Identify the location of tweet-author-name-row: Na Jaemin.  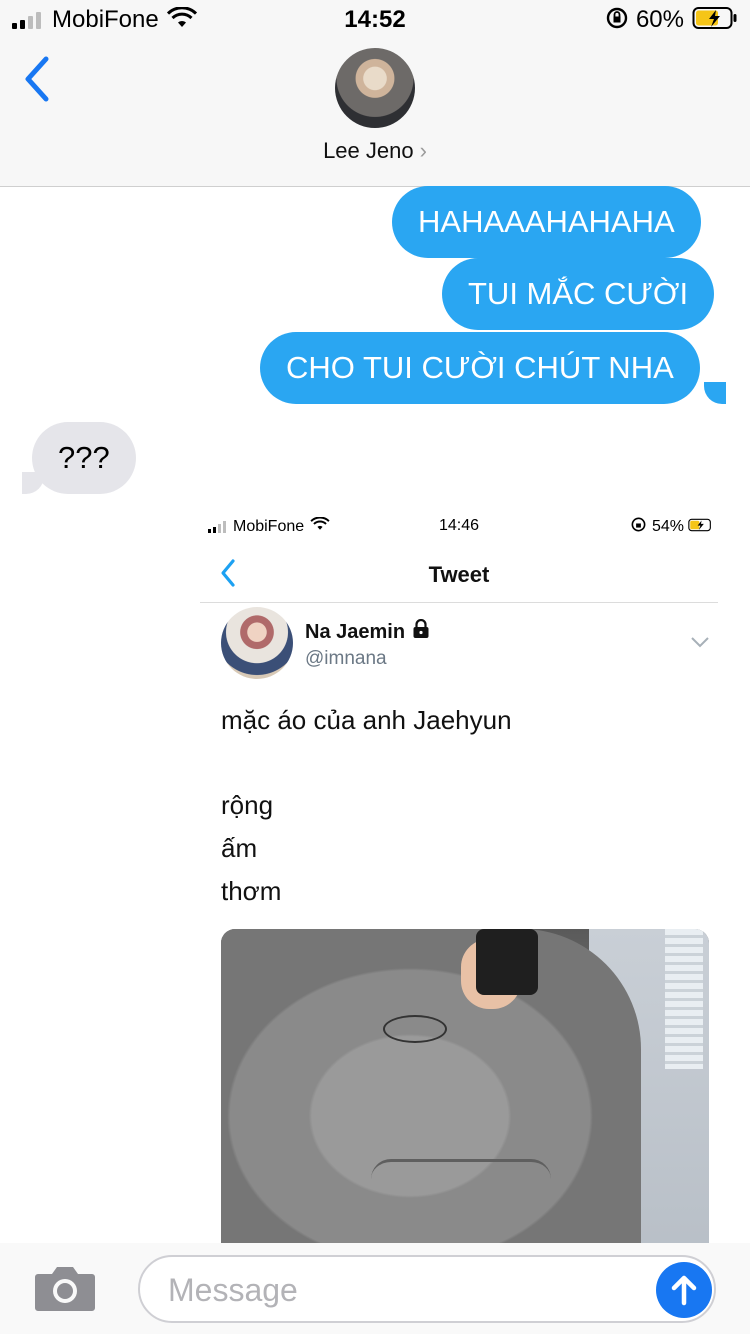
(367, 631).